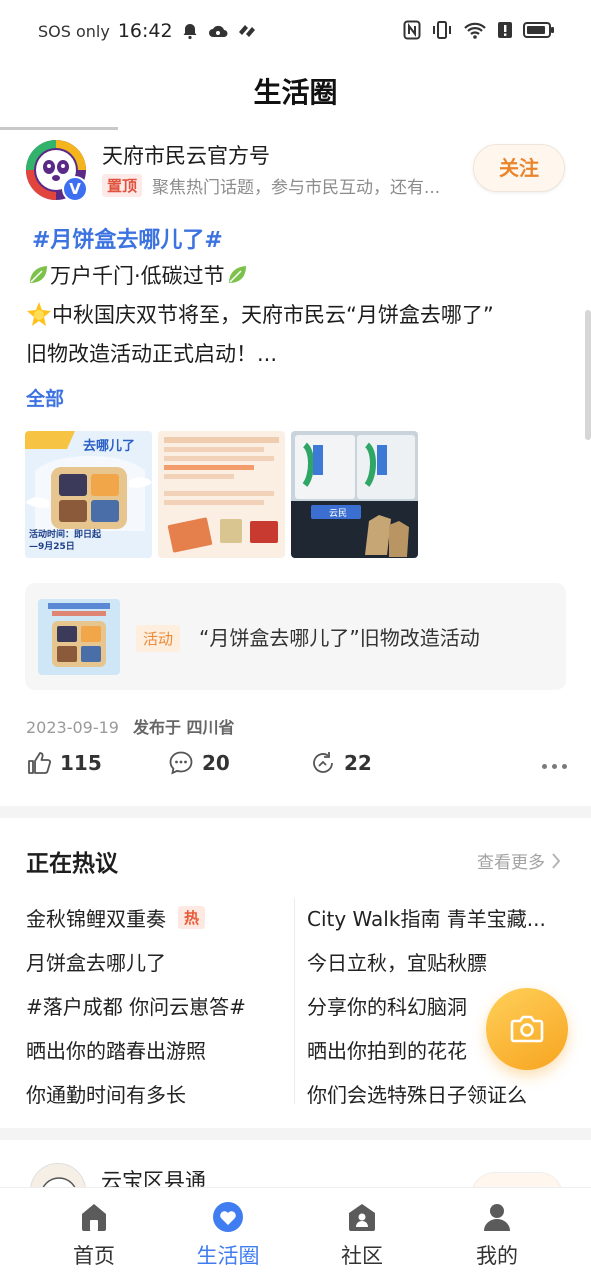 The height and width of the screenshot is (1280, 591). Describe the element at coordinates (94, 1235) in the screenshot. I see `nav-item-home: 首页` at that location.